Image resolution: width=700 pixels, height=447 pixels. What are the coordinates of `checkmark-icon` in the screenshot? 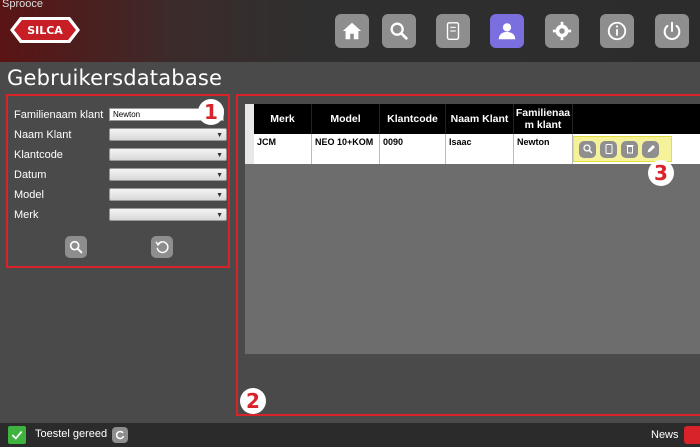 It's located at (17, 435).